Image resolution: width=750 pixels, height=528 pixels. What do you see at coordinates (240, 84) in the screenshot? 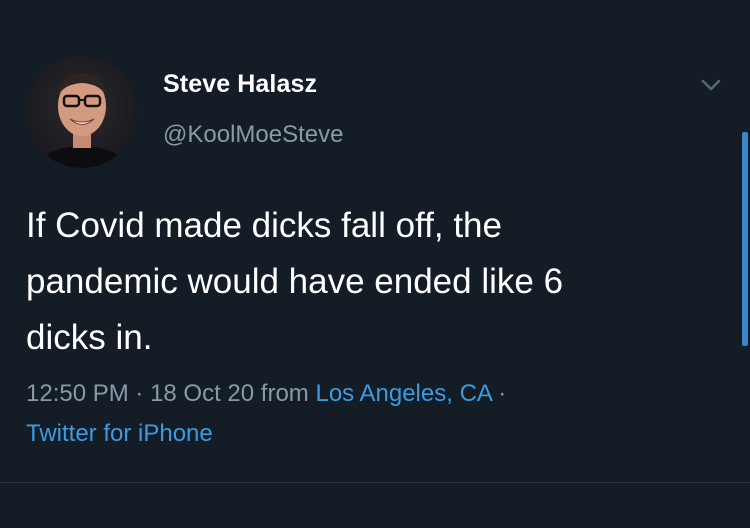
I see `author-display-name: Steve Halasz` at bounding box center [240, 84].